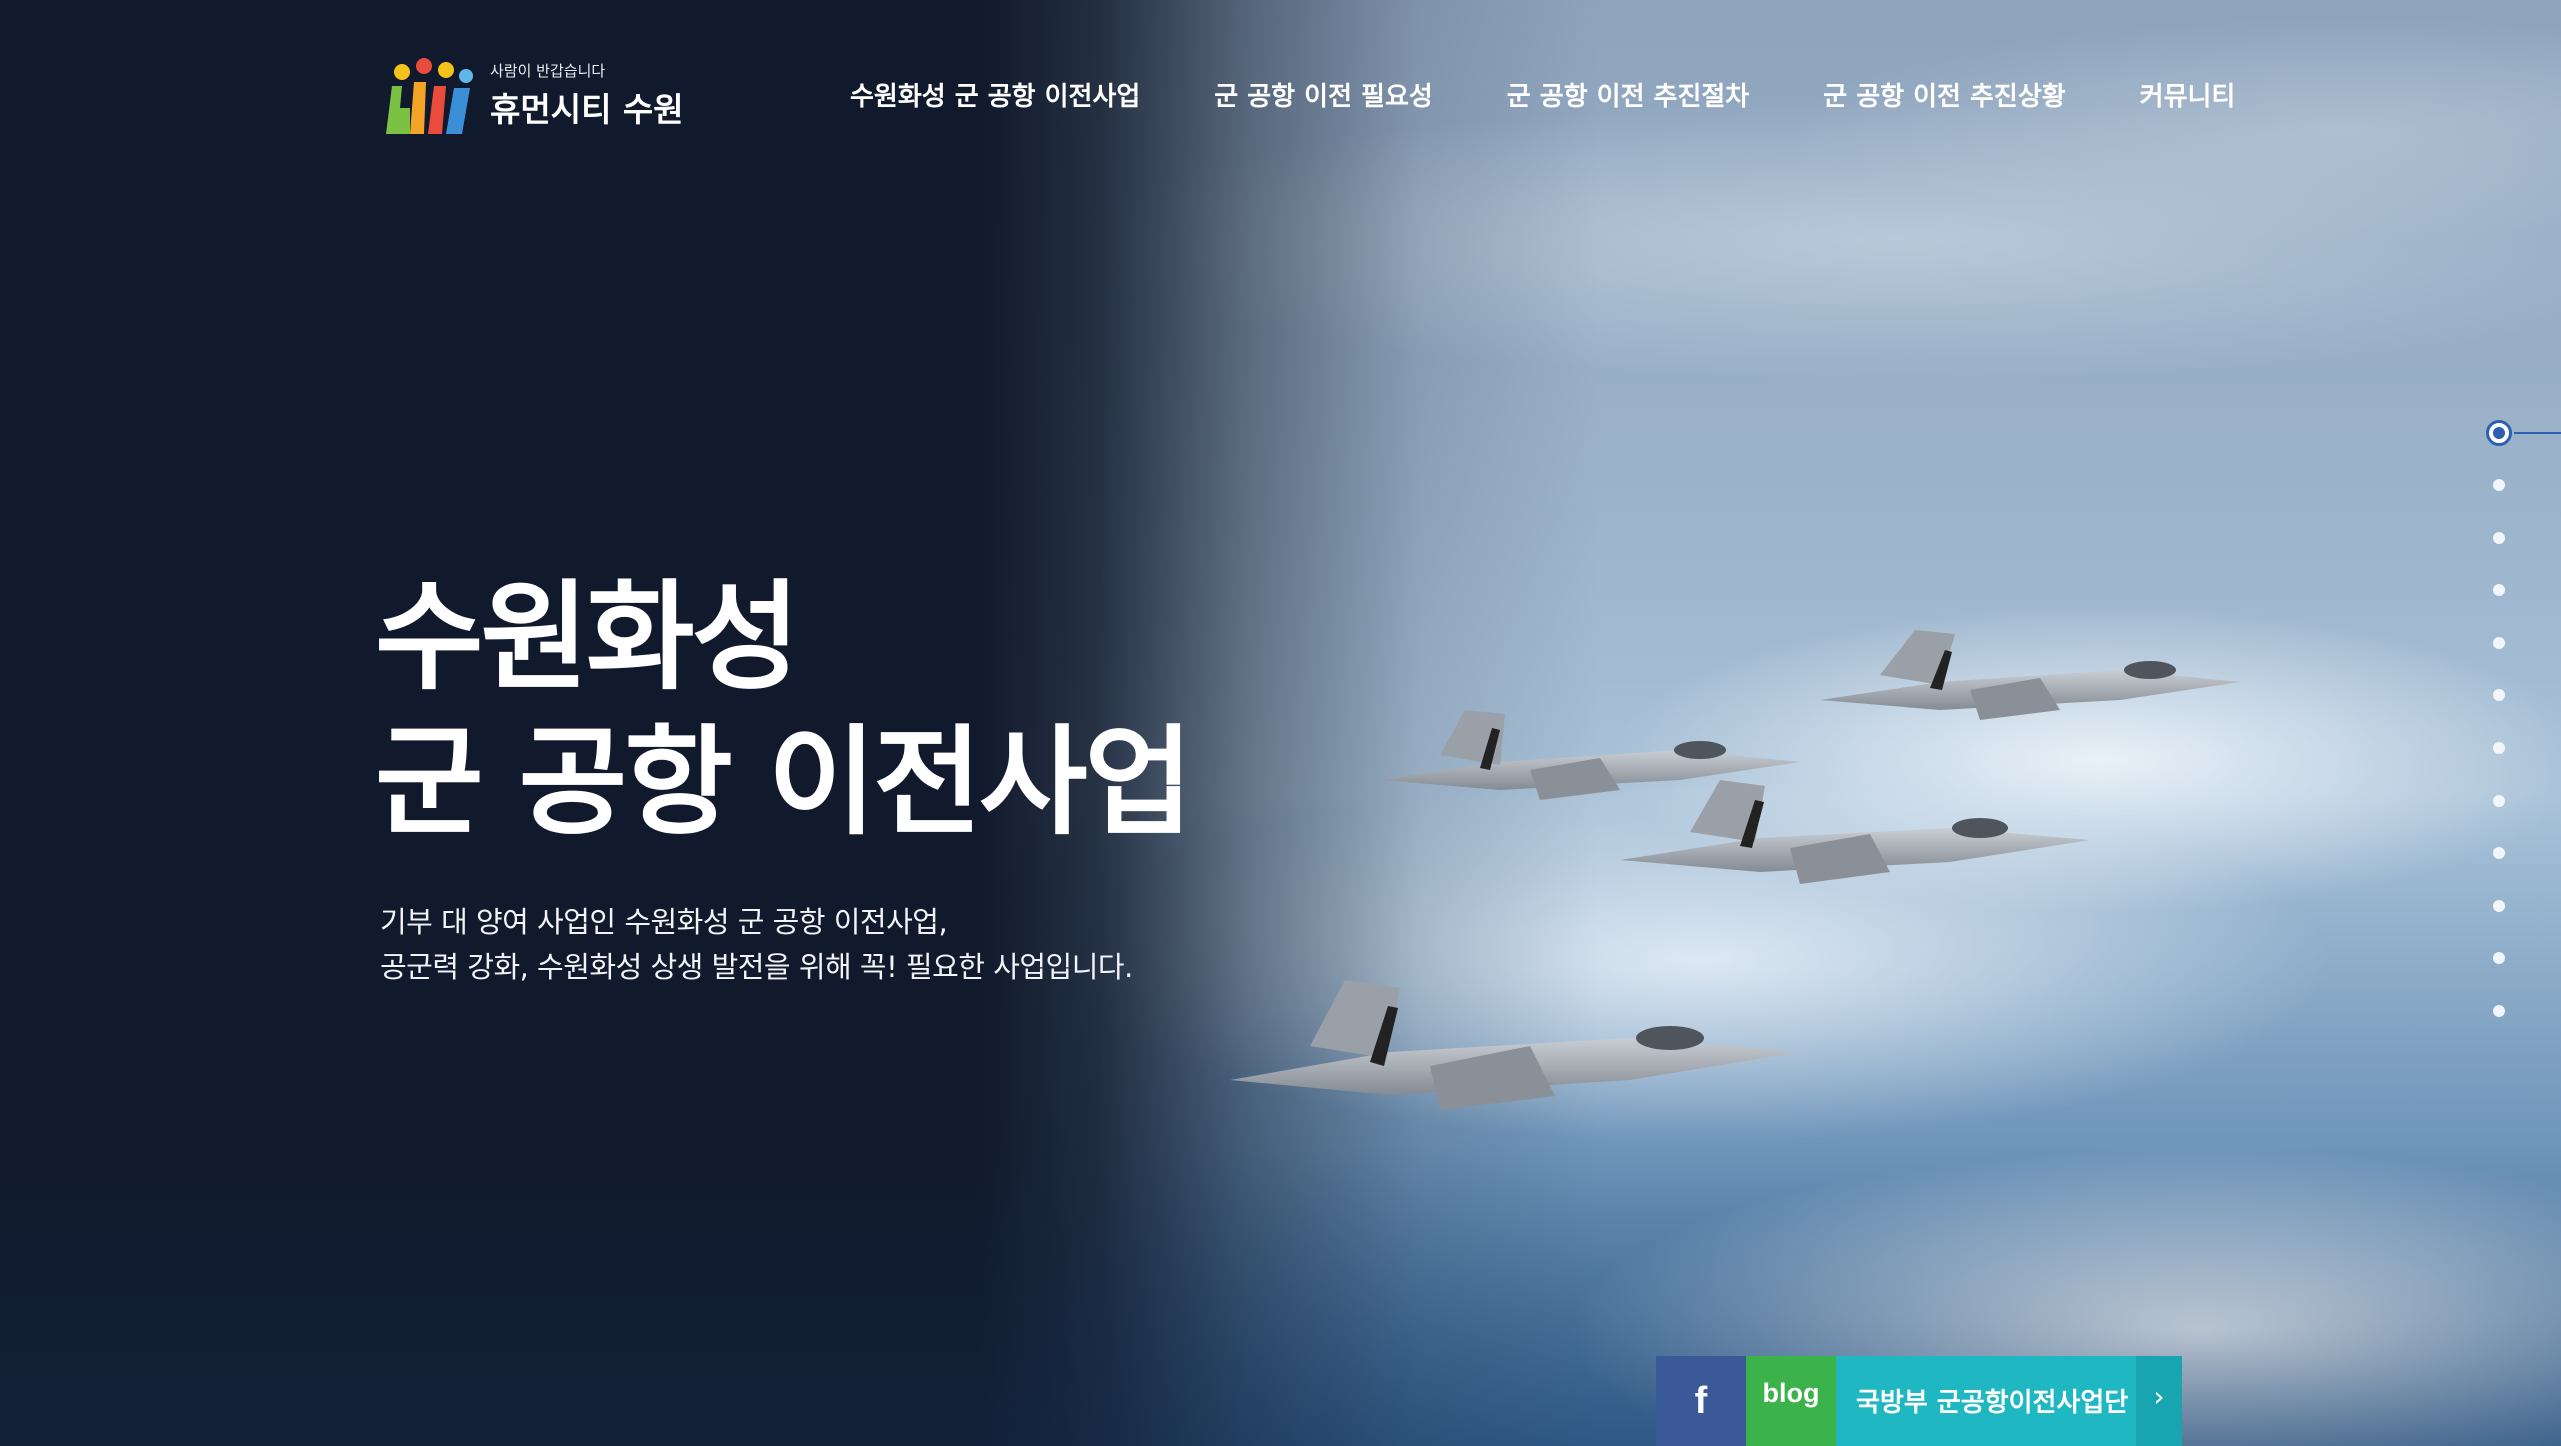 This screenshot has width=2561, height=1446. Describe the element at coordinates (1944, 94) in the screenshot. I see `nav-item-status: 군 공항 이전 추진상황` at that location.